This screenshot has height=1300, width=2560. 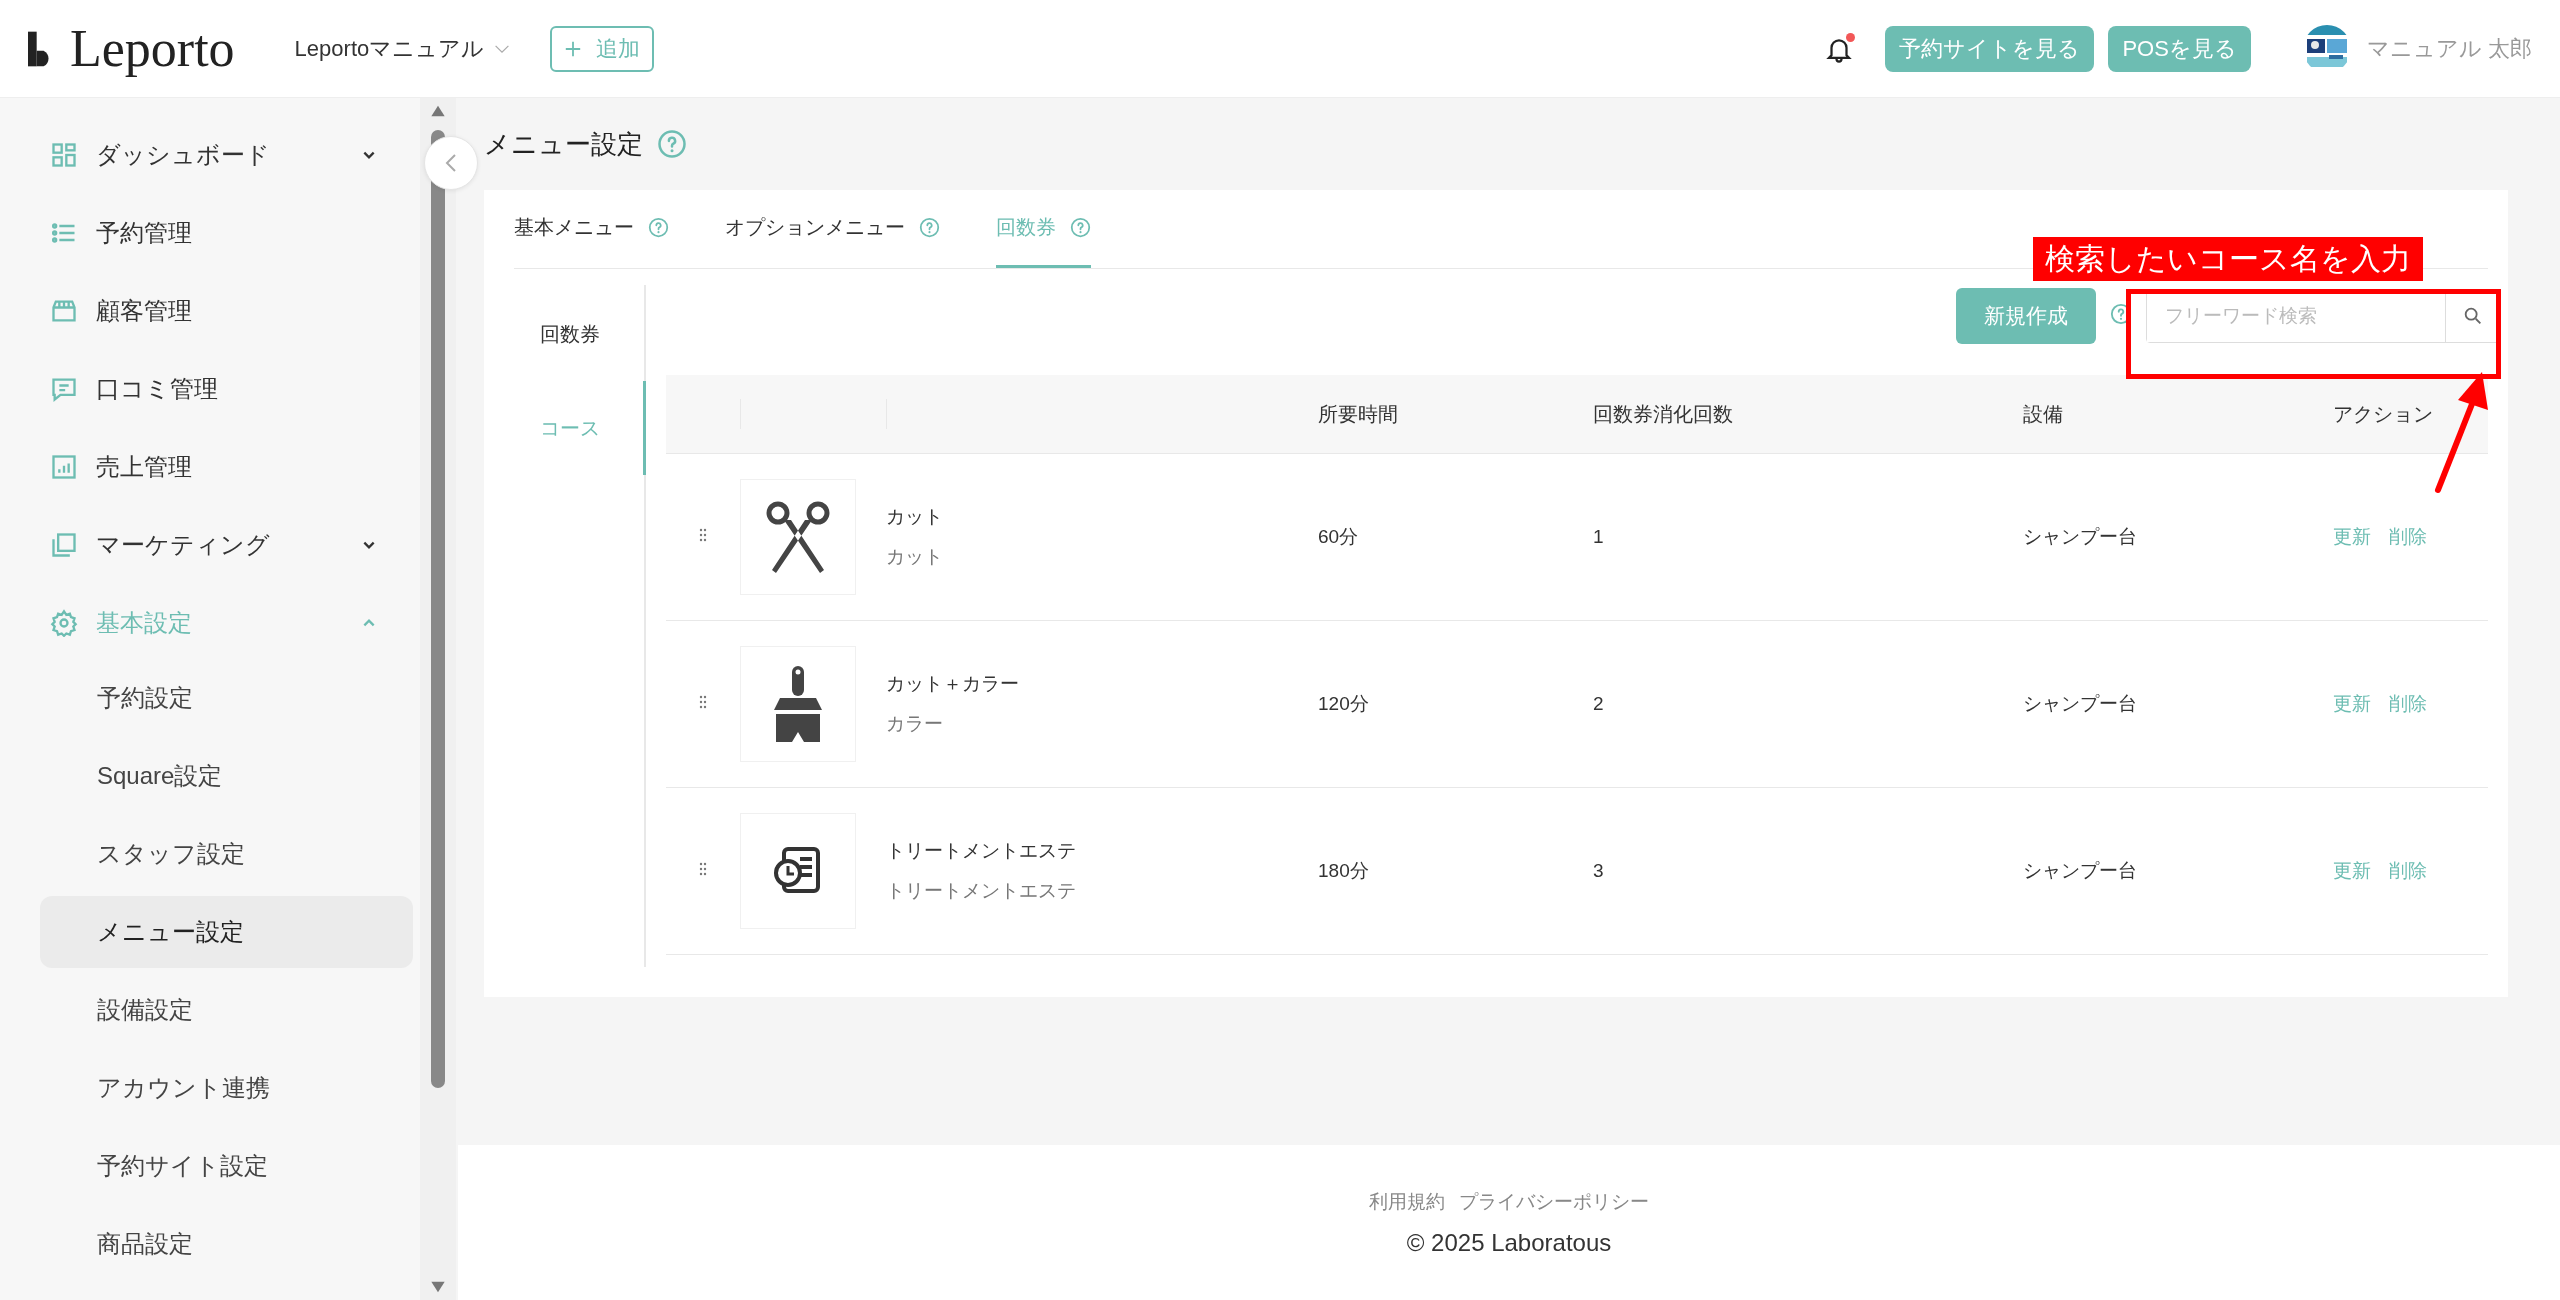 What do you see at coordinates (226, 1166) in the screenshot?
I see `sidebar-subitem: 予約サイト設定` at bounding box center [226, 1166].